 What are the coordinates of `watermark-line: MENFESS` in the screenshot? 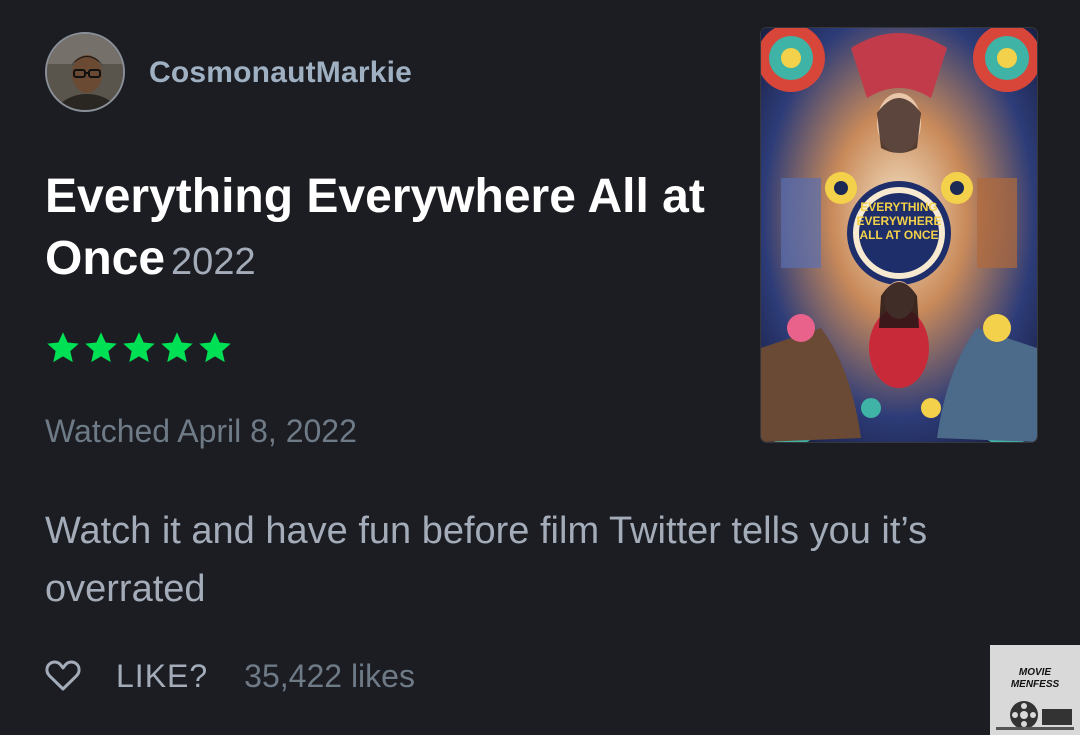 It's located at (1035, 684).